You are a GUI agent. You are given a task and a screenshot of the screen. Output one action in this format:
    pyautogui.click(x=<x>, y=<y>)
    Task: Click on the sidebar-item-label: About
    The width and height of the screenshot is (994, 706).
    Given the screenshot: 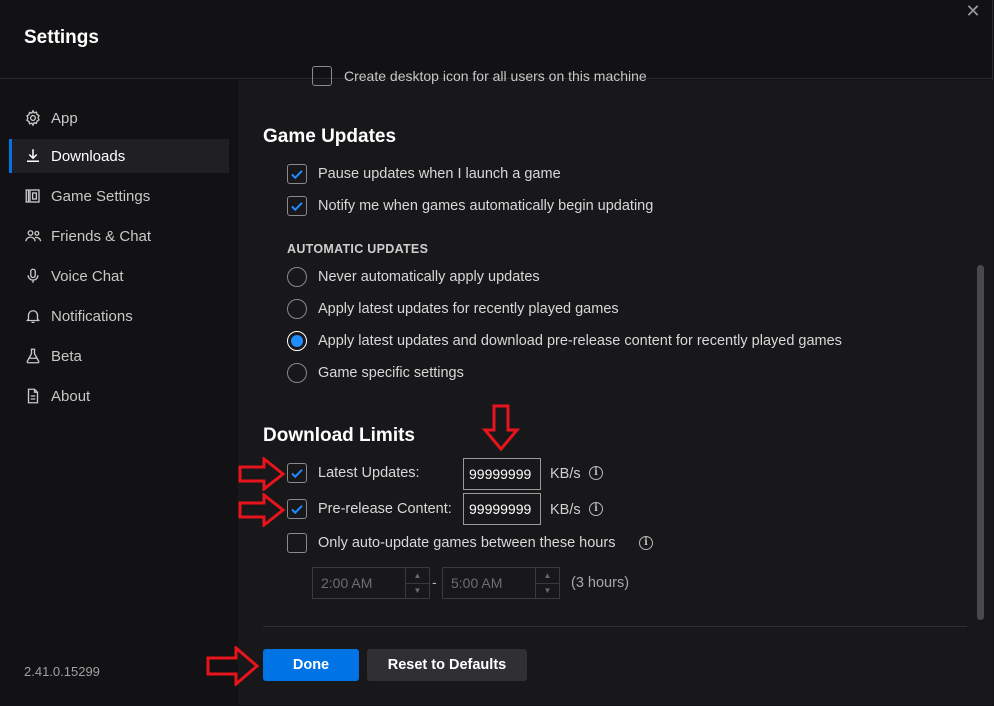 What is the action you would take?
    pyautogui.click(x=71, y=396)
    